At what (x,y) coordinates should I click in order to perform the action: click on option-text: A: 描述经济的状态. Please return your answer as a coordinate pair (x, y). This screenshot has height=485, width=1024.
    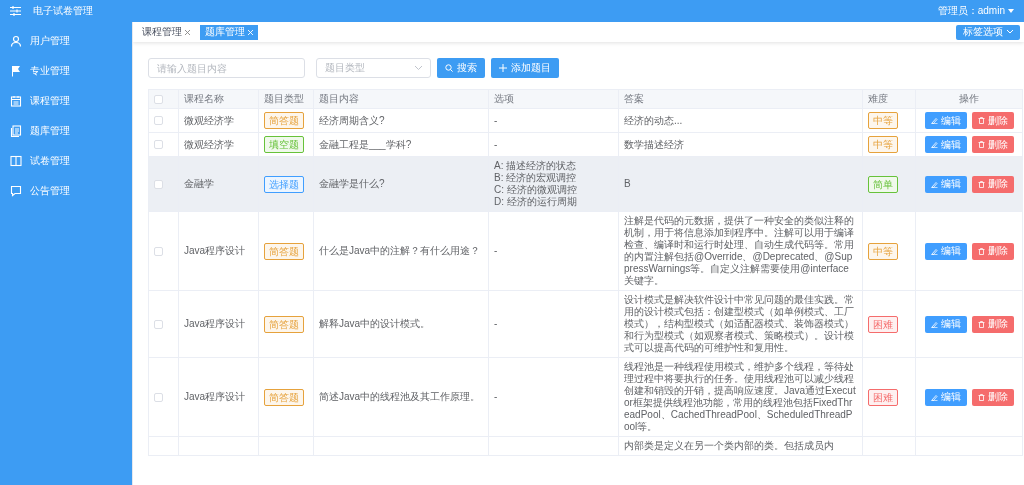
    Looking at the image, I should click on (535, 166).